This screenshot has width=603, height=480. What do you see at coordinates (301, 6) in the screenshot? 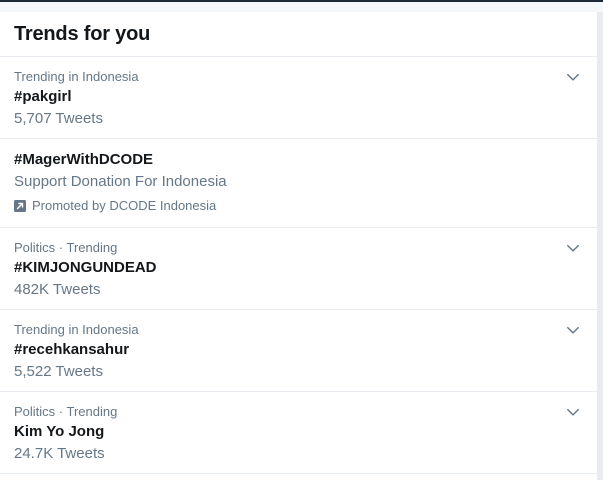
I see `top-border` at bounding box center [301, 6].